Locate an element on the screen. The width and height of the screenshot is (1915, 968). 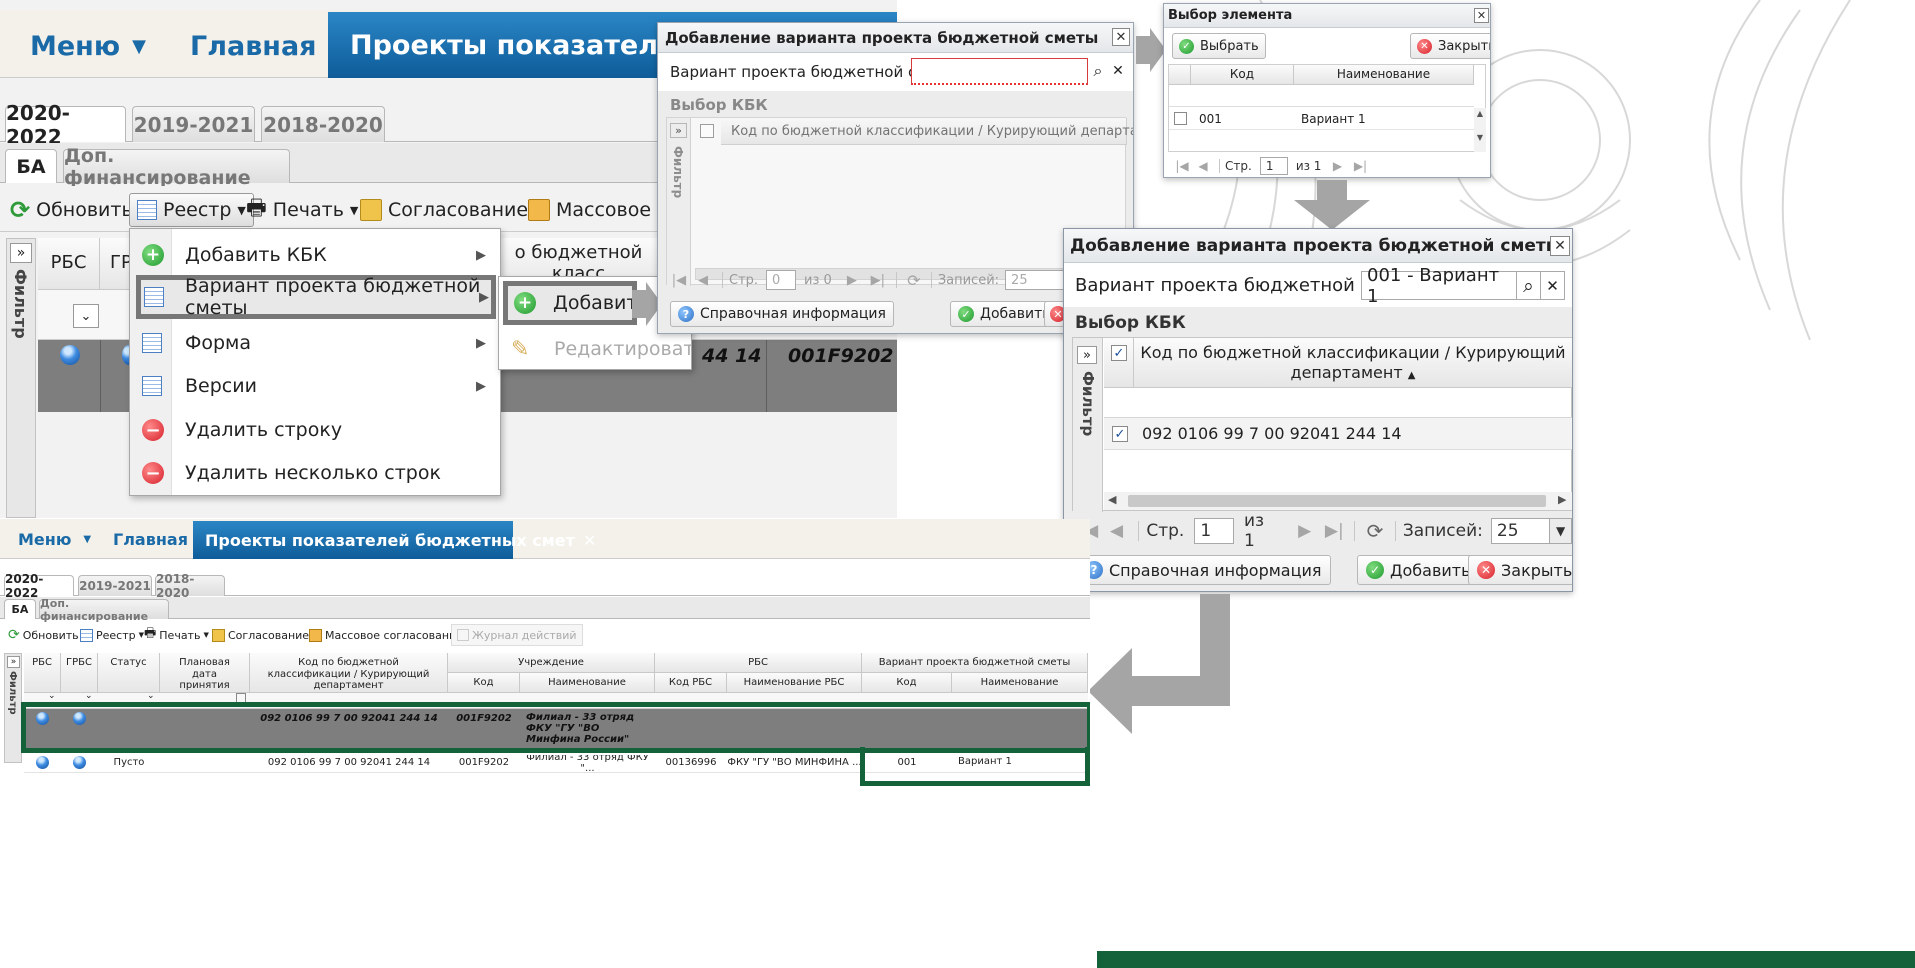
top-year-tab-2020: 2020-2022 is located at coordinates (65, 125).